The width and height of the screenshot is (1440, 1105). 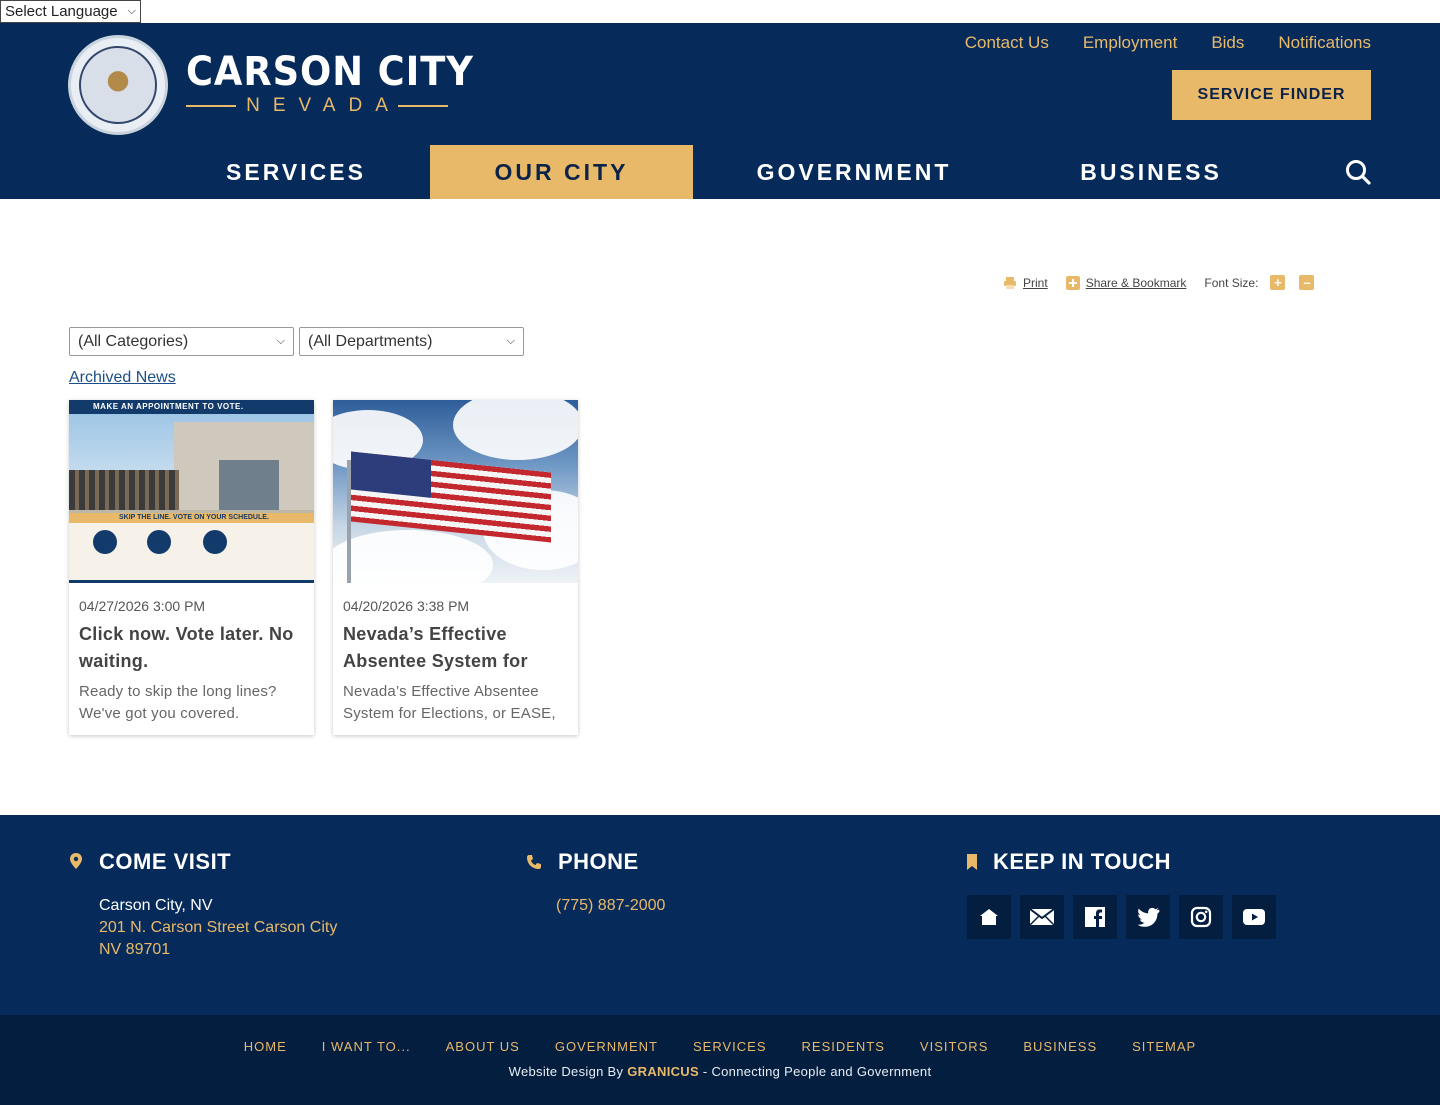 I want to click on bookmark-icon, so click(x=972, y=862).